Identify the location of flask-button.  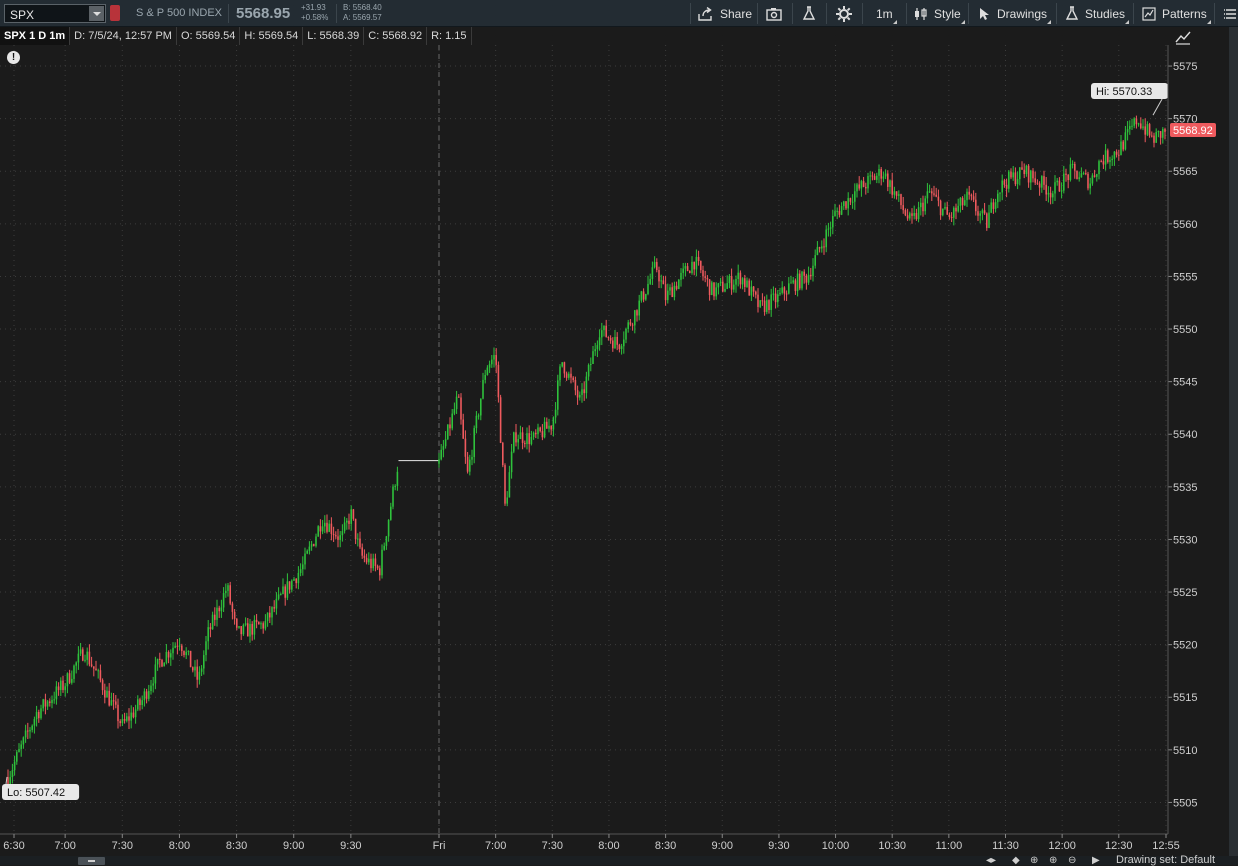
(809, 13).